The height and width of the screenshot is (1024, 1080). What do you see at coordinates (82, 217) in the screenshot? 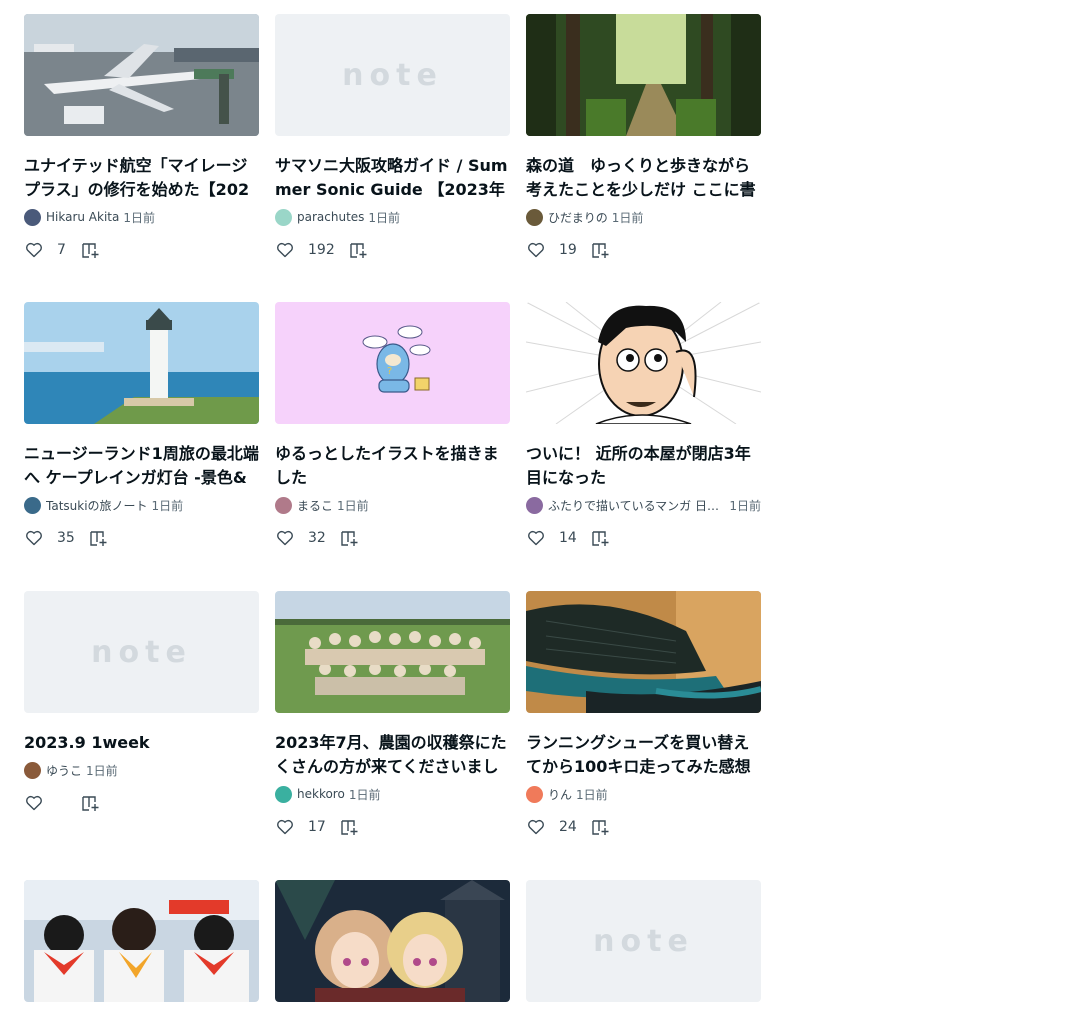
I see `author-name: Hikaru Akita` at bounding box center [82, 217].